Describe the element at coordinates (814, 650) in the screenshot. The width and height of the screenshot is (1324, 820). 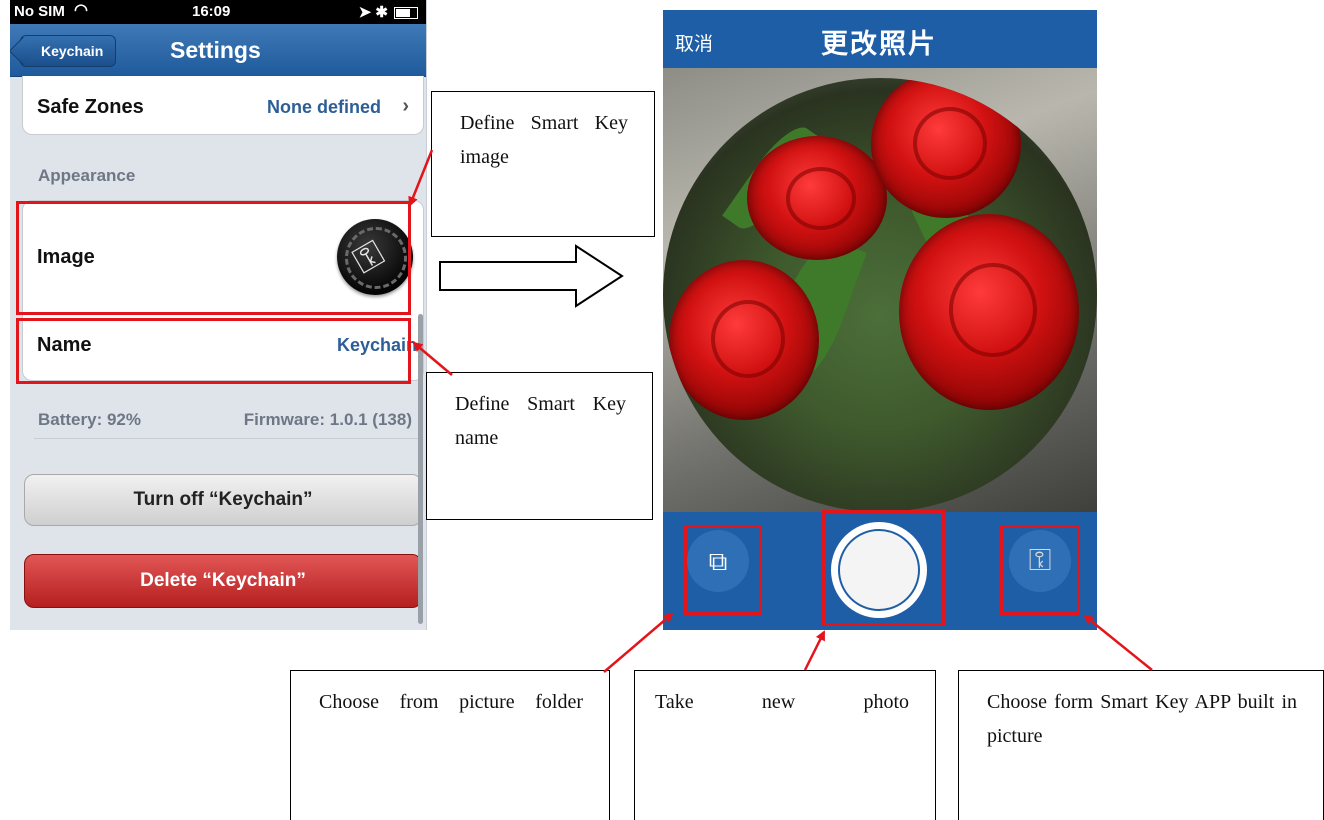
I see `arrow-to-shutter-button` at that location.